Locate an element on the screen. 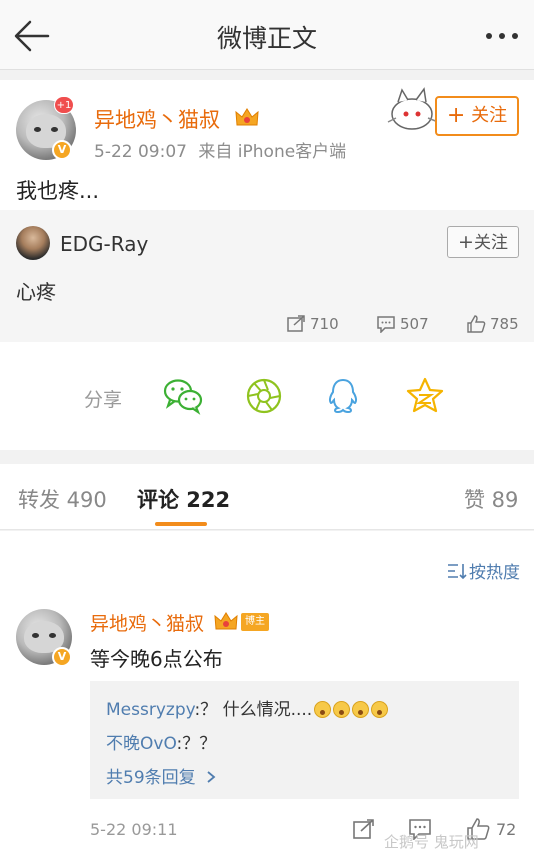 The height and width of the screenshot is (861, 534). original-author-avatar is located at coordinates (33, 243).